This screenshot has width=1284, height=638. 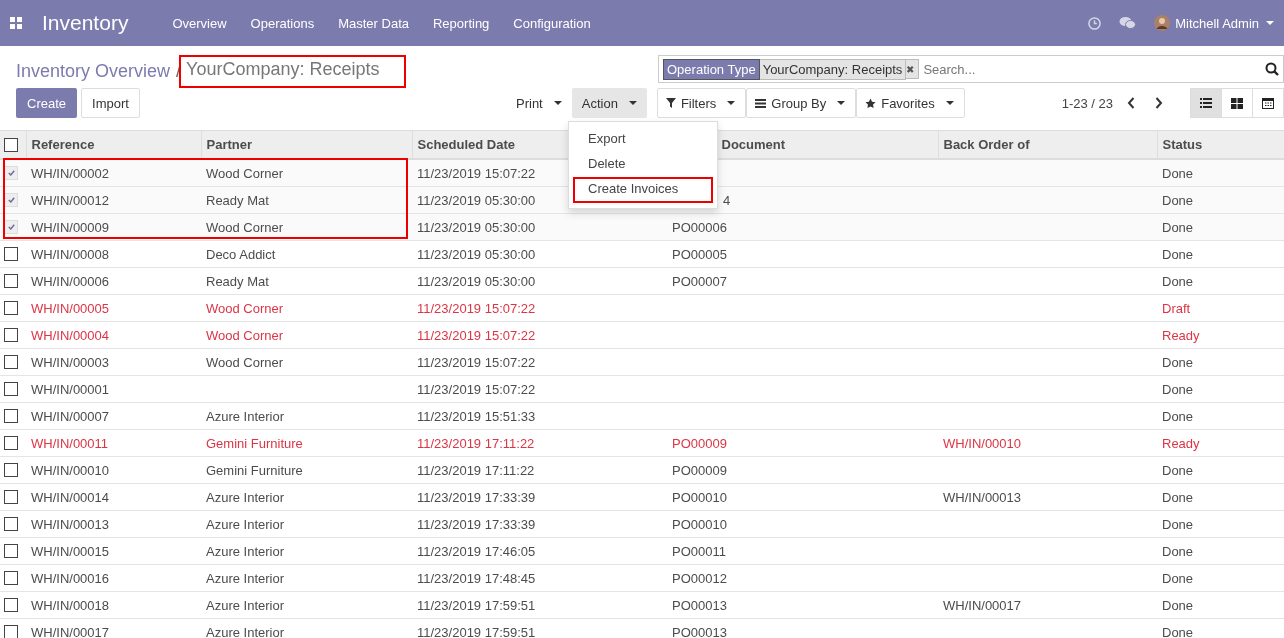 I want to click on search-icon, so click(x=1272, y=69).